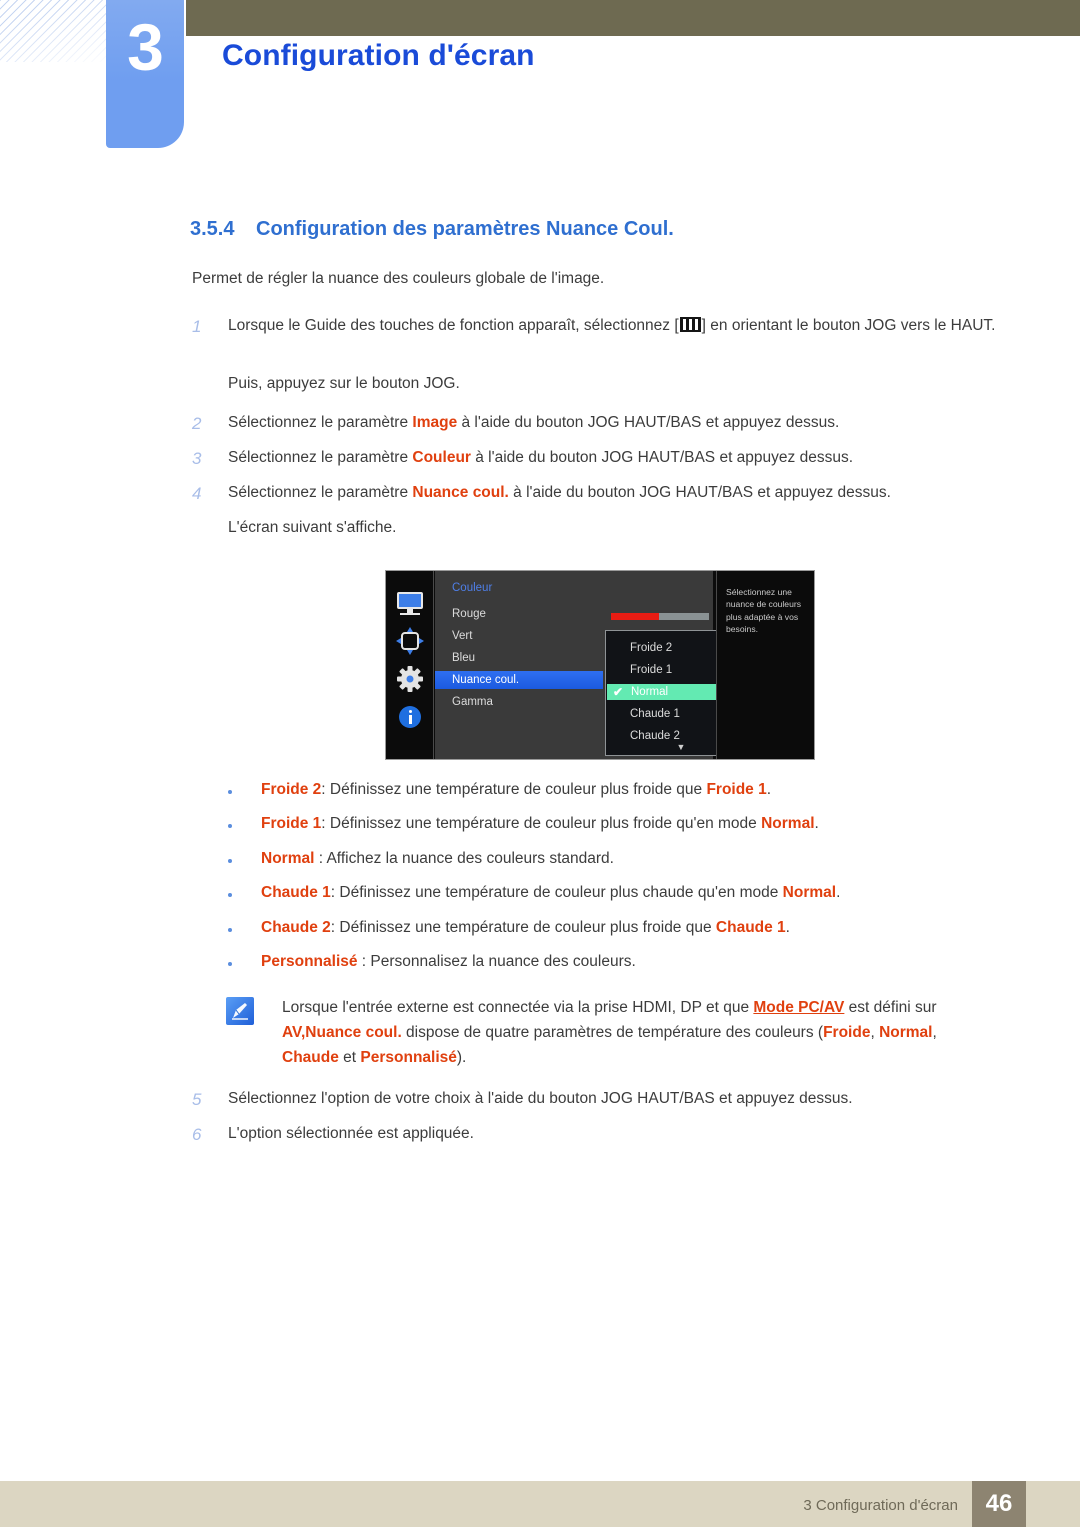 The width and height of the screenshot is (1080, 1527). I want to click on note-text-e: ,, so click(875, 1033).